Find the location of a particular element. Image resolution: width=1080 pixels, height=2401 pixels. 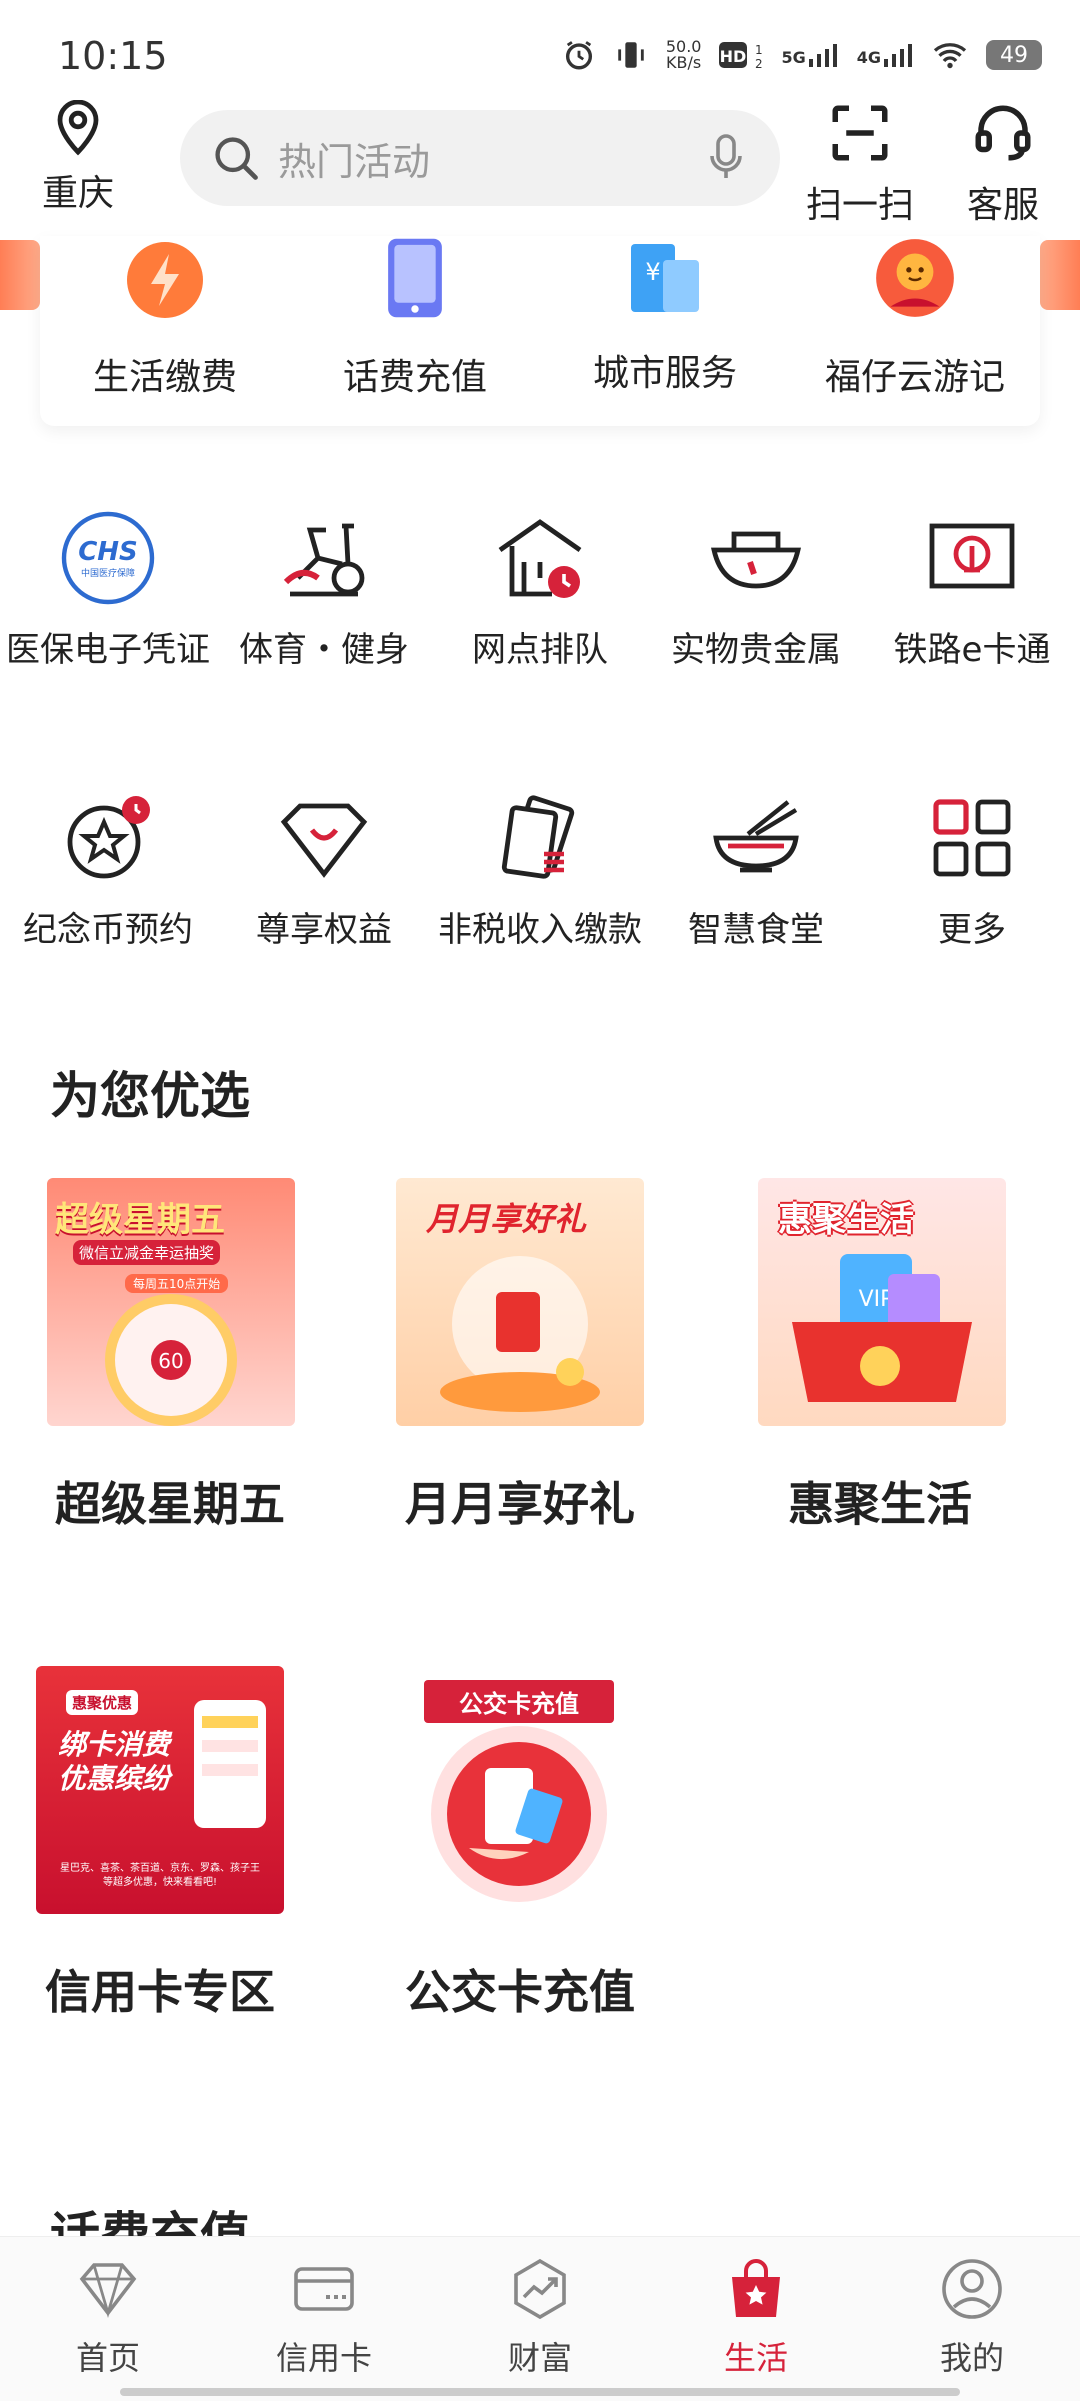

grid-item-coin-reservation: 纪念币预约 is located at coordinates (108, 871).